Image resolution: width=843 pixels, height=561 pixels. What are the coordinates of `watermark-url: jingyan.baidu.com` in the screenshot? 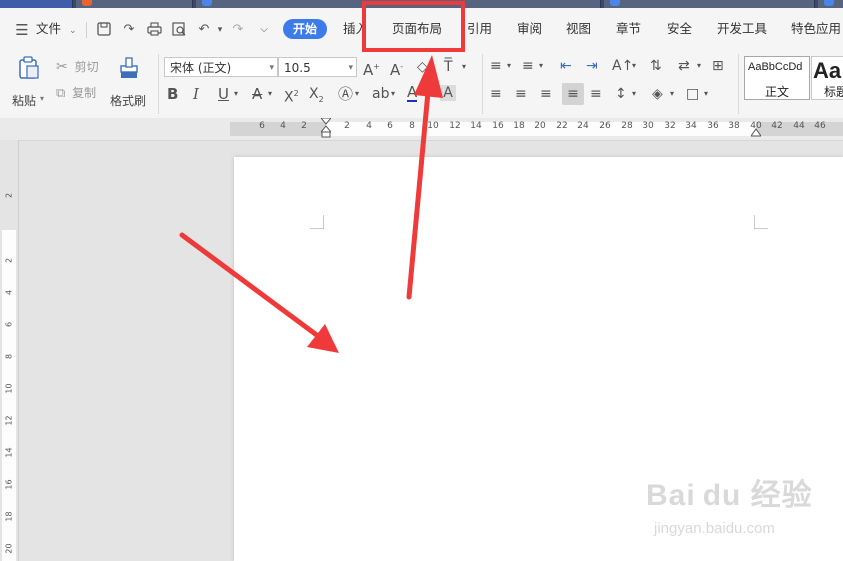 It's located at (714, 528).